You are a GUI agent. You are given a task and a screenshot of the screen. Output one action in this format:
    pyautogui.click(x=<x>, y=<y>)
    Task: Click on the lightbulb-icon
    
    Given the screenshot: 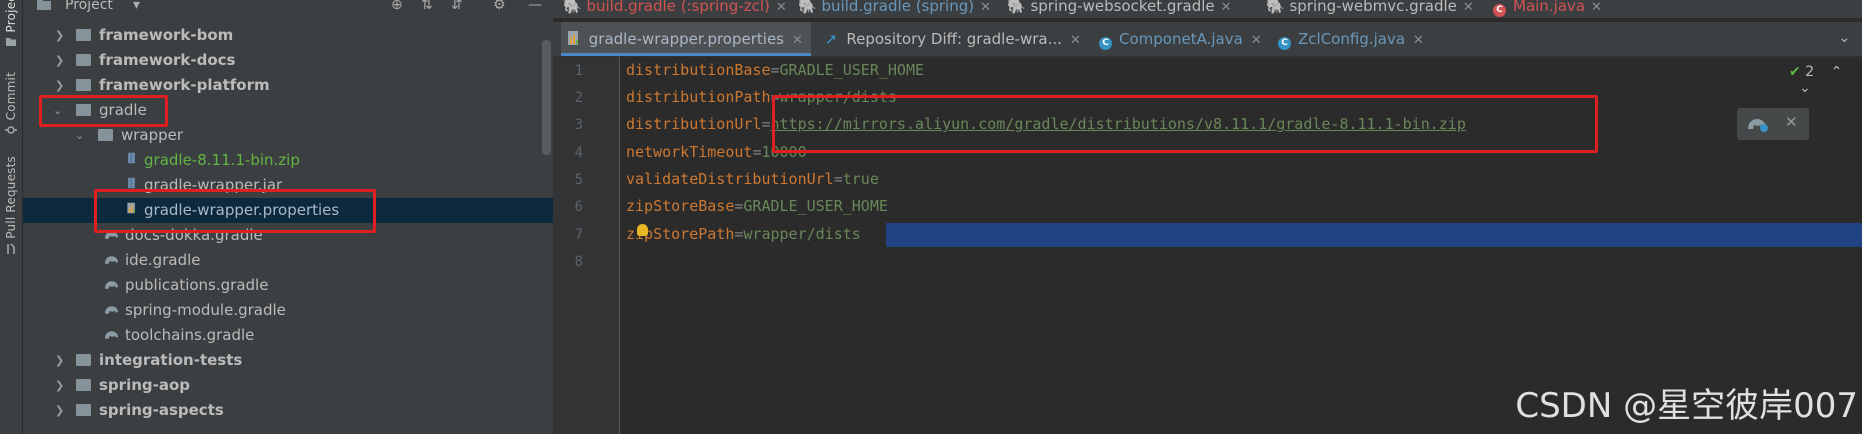 What is the action you would take?
    pyautogui.click(x=642, y=230)
    